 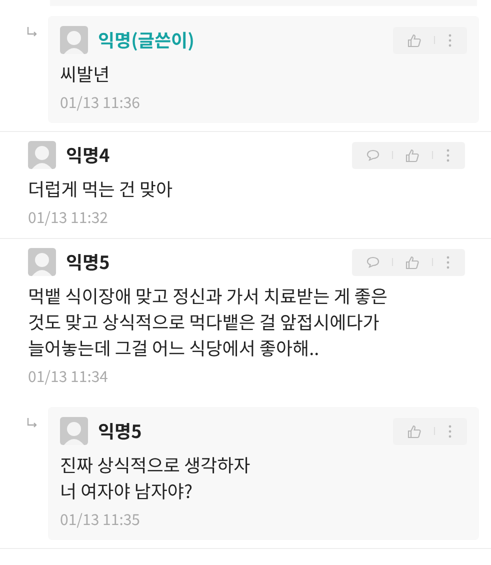 I want to click on timestamp: 01/13 11:36, so click(x=101, y=102).